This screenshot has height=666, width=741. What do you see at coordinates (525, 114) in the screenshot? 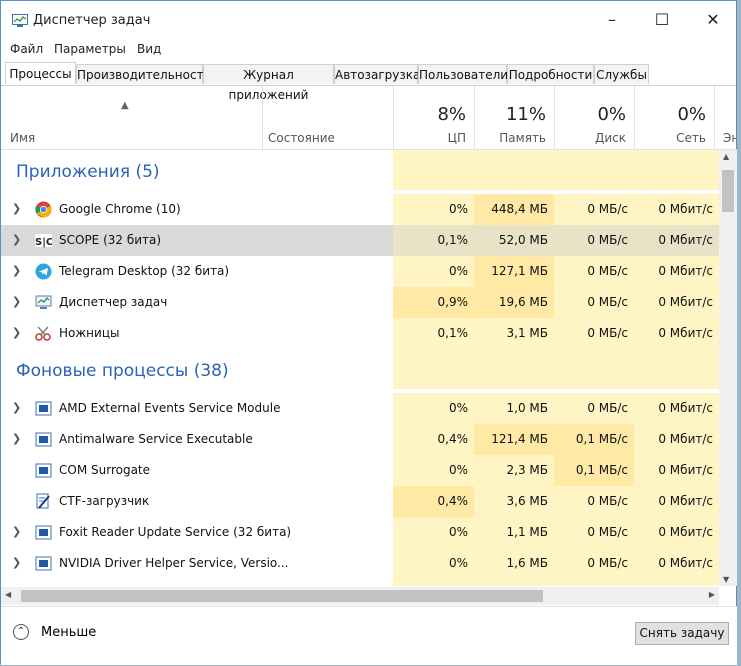
I see `header-mem-pct: 11%` at bounding box center [525, 114].